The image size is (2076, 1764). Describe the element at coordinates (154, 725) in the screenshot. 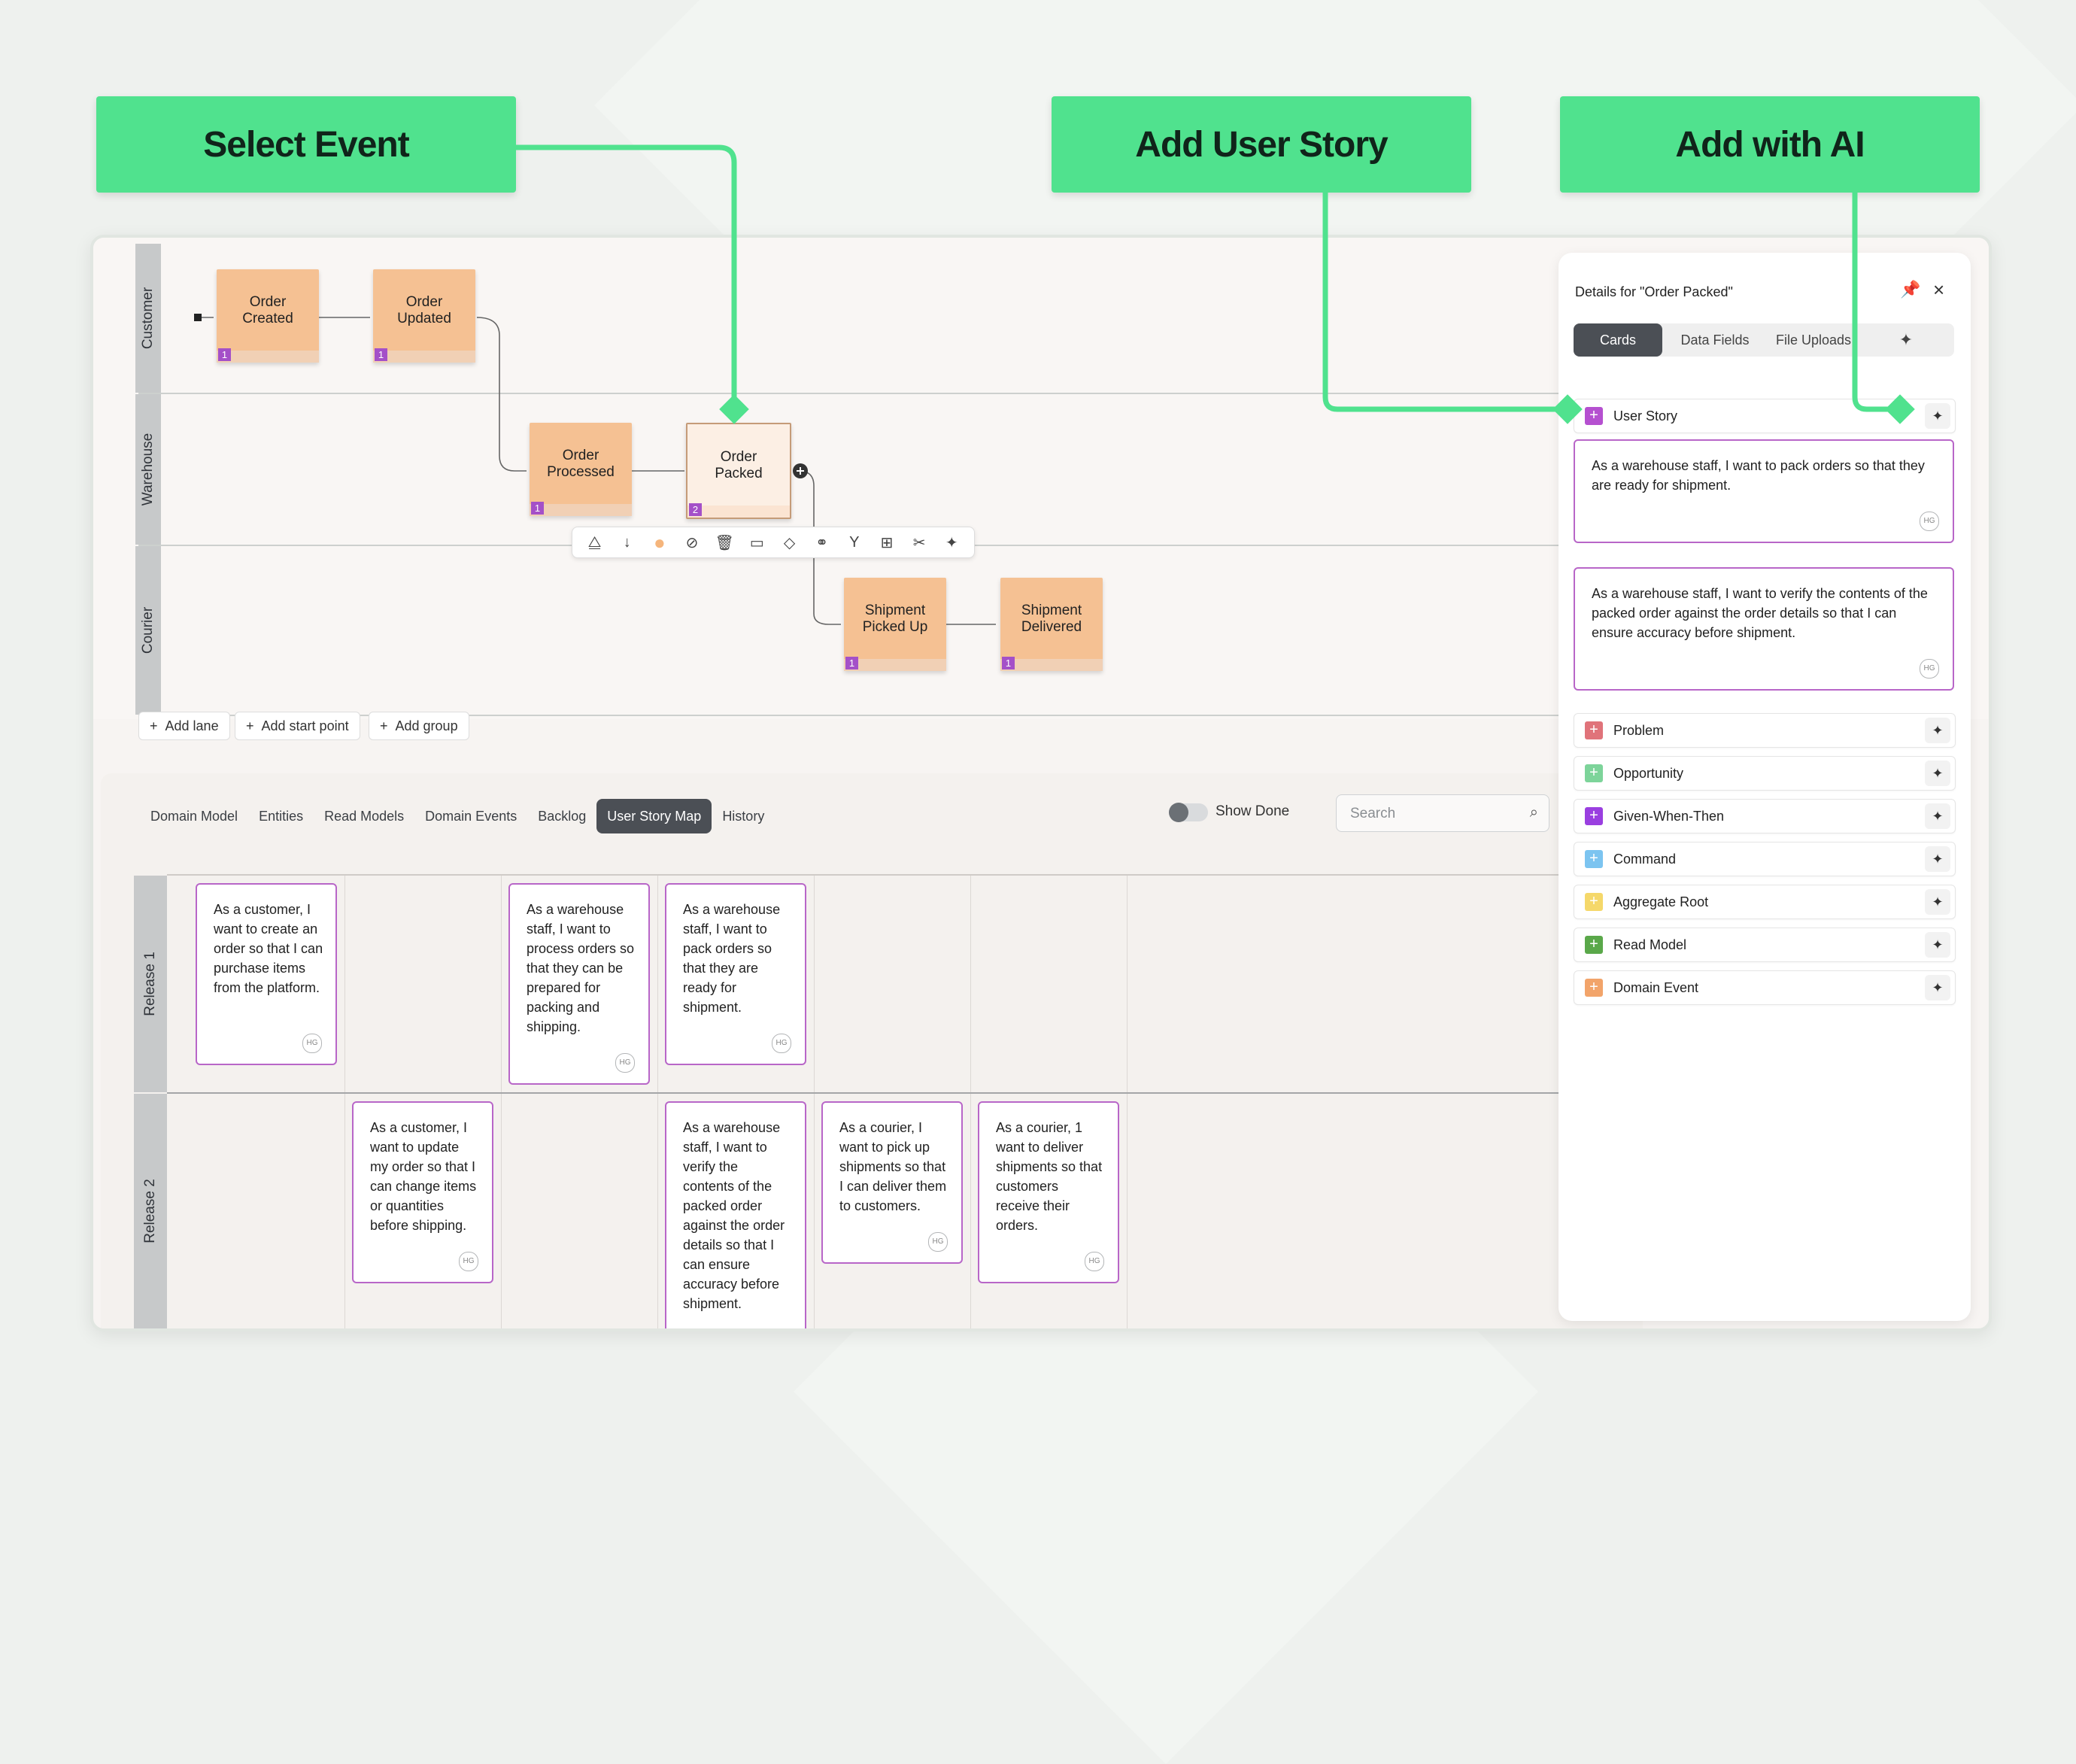

I see `plus-icon: +` at that location.